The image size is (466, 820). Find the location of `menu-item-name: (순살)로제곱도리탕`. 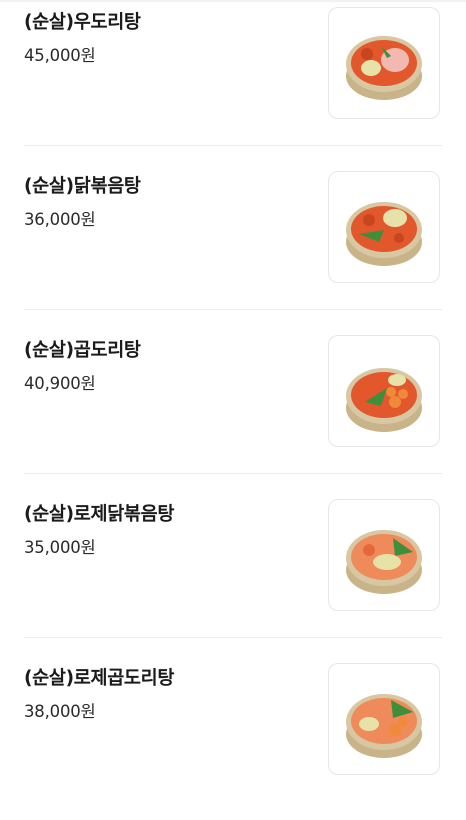

menu-item-name: (순살)로제곱도리탕 is located at coordinates (99, 678).